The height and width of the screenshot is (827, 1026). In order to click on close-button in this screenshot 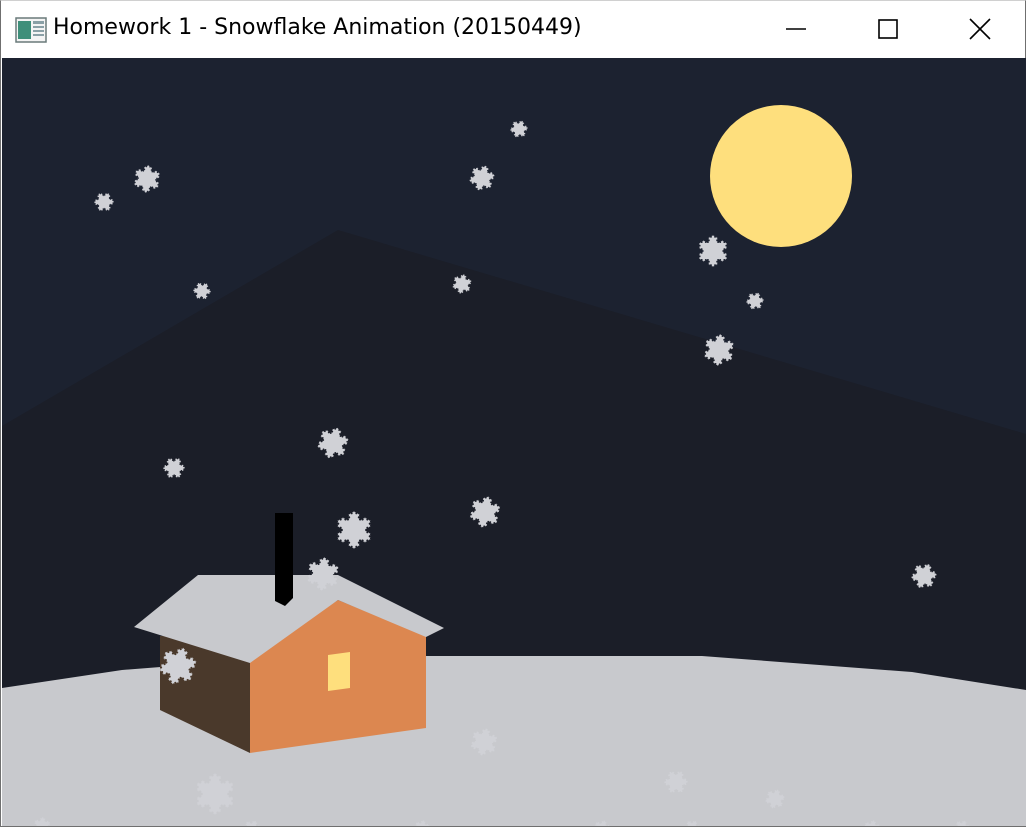, I will do `click(980, 29)`.